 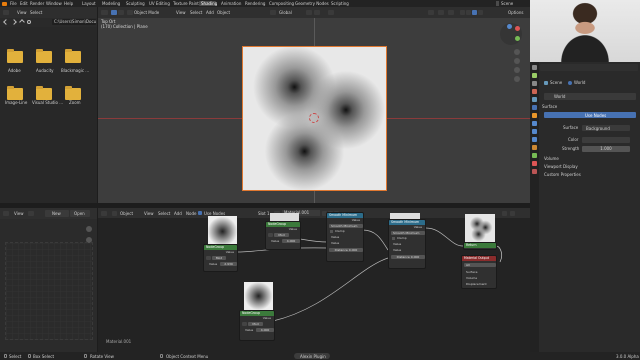 I want to click on physics-tab-icon, so click(x=534, y=139).